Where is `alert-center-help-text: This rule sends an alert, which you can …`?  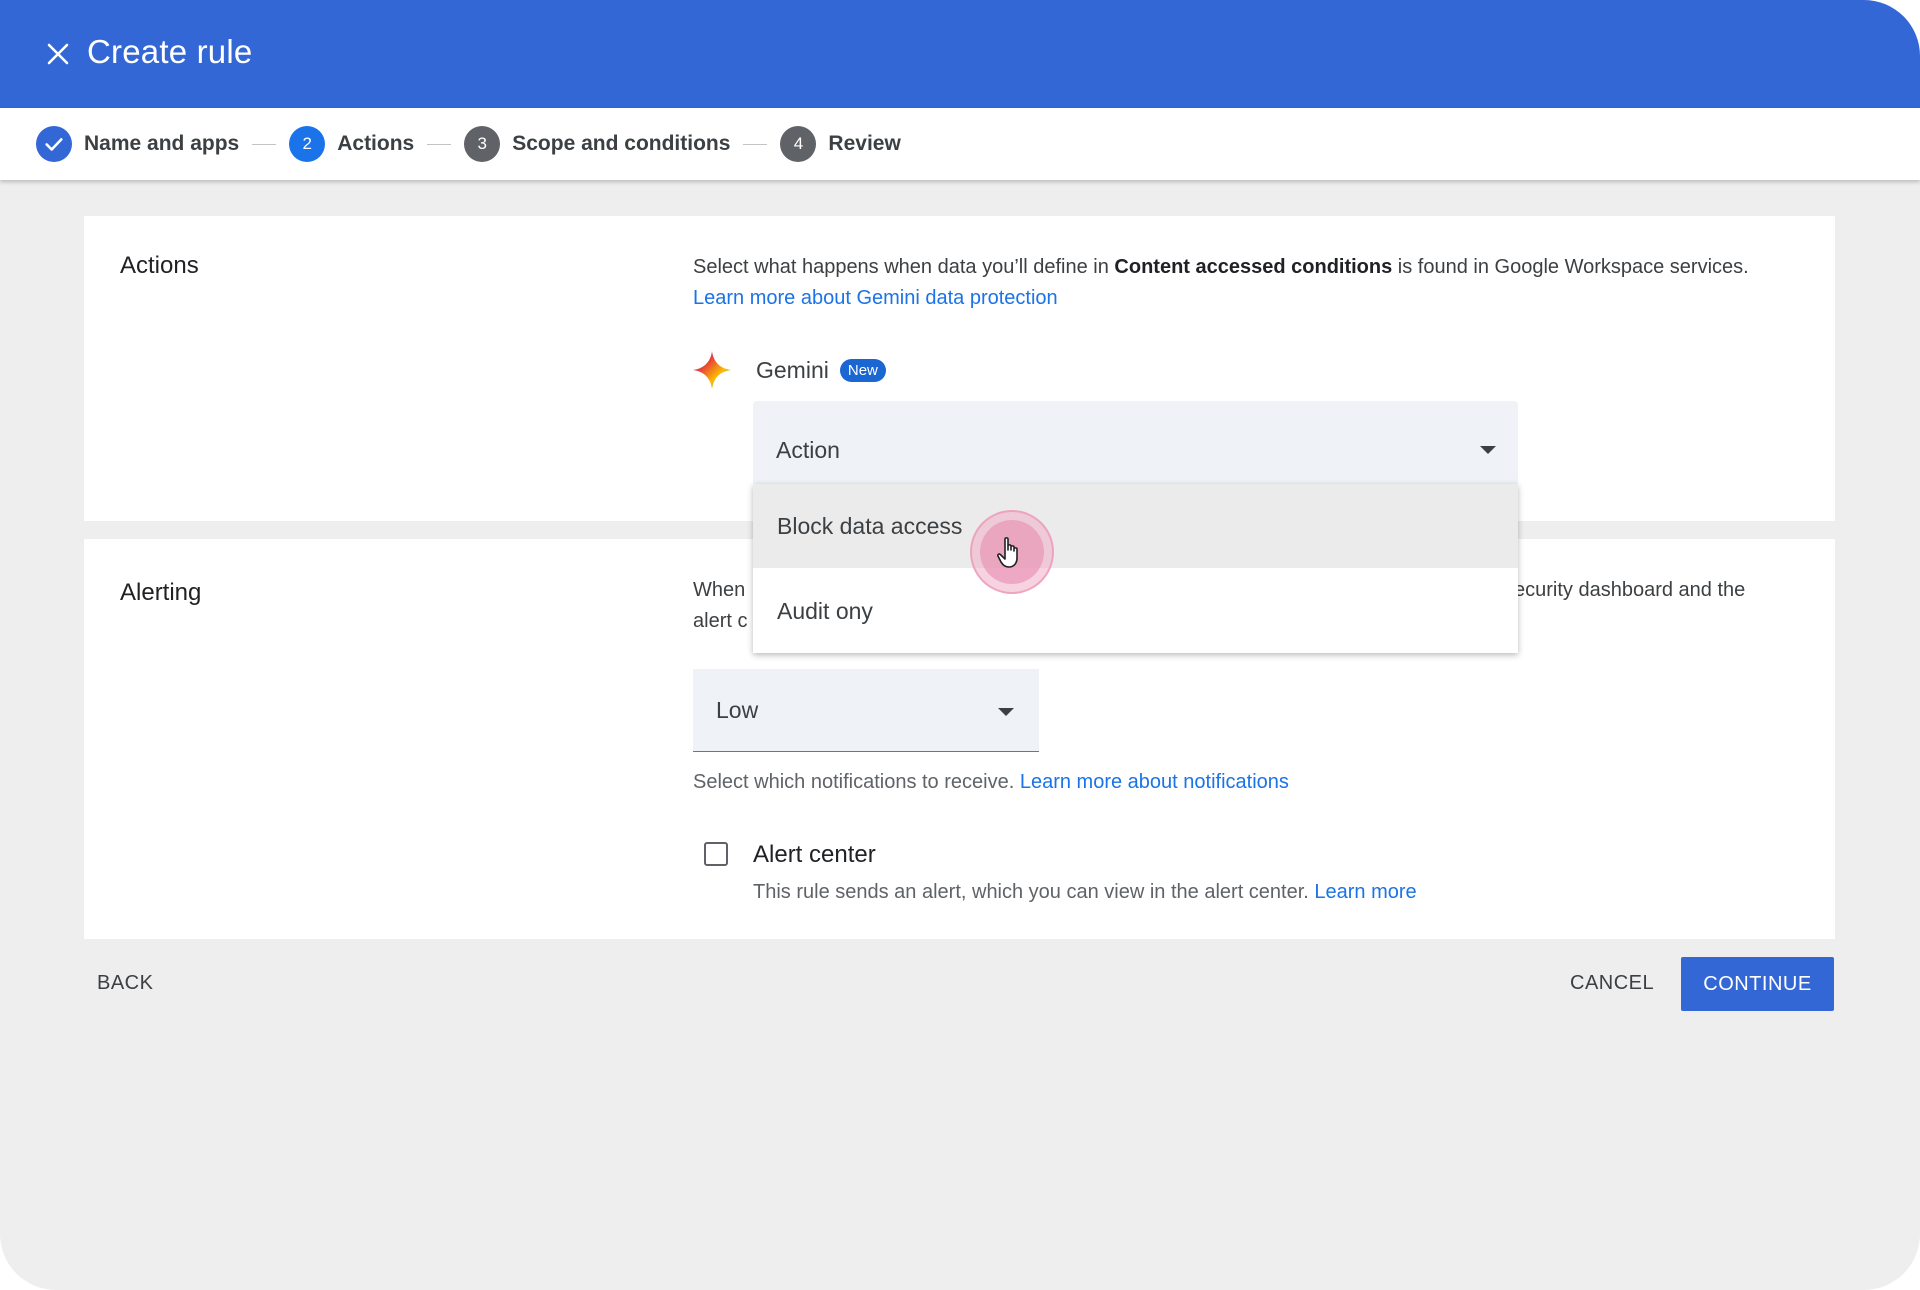
alert-center-help-text: This rule sends an alert, which you can … is located at coordinates (1034, 892).